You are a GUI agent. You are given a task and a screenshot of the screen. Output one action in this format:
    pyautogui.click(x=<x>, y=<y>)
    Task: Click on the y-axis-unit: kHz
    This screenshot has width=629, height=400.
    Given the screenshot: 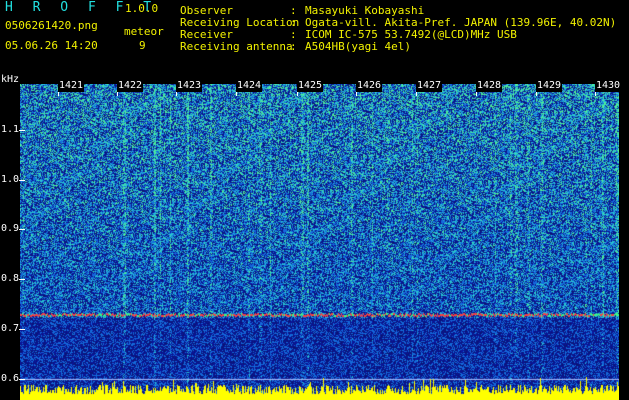 What is the action you would take?
    pyautogui.click(x=10, y=79)
    